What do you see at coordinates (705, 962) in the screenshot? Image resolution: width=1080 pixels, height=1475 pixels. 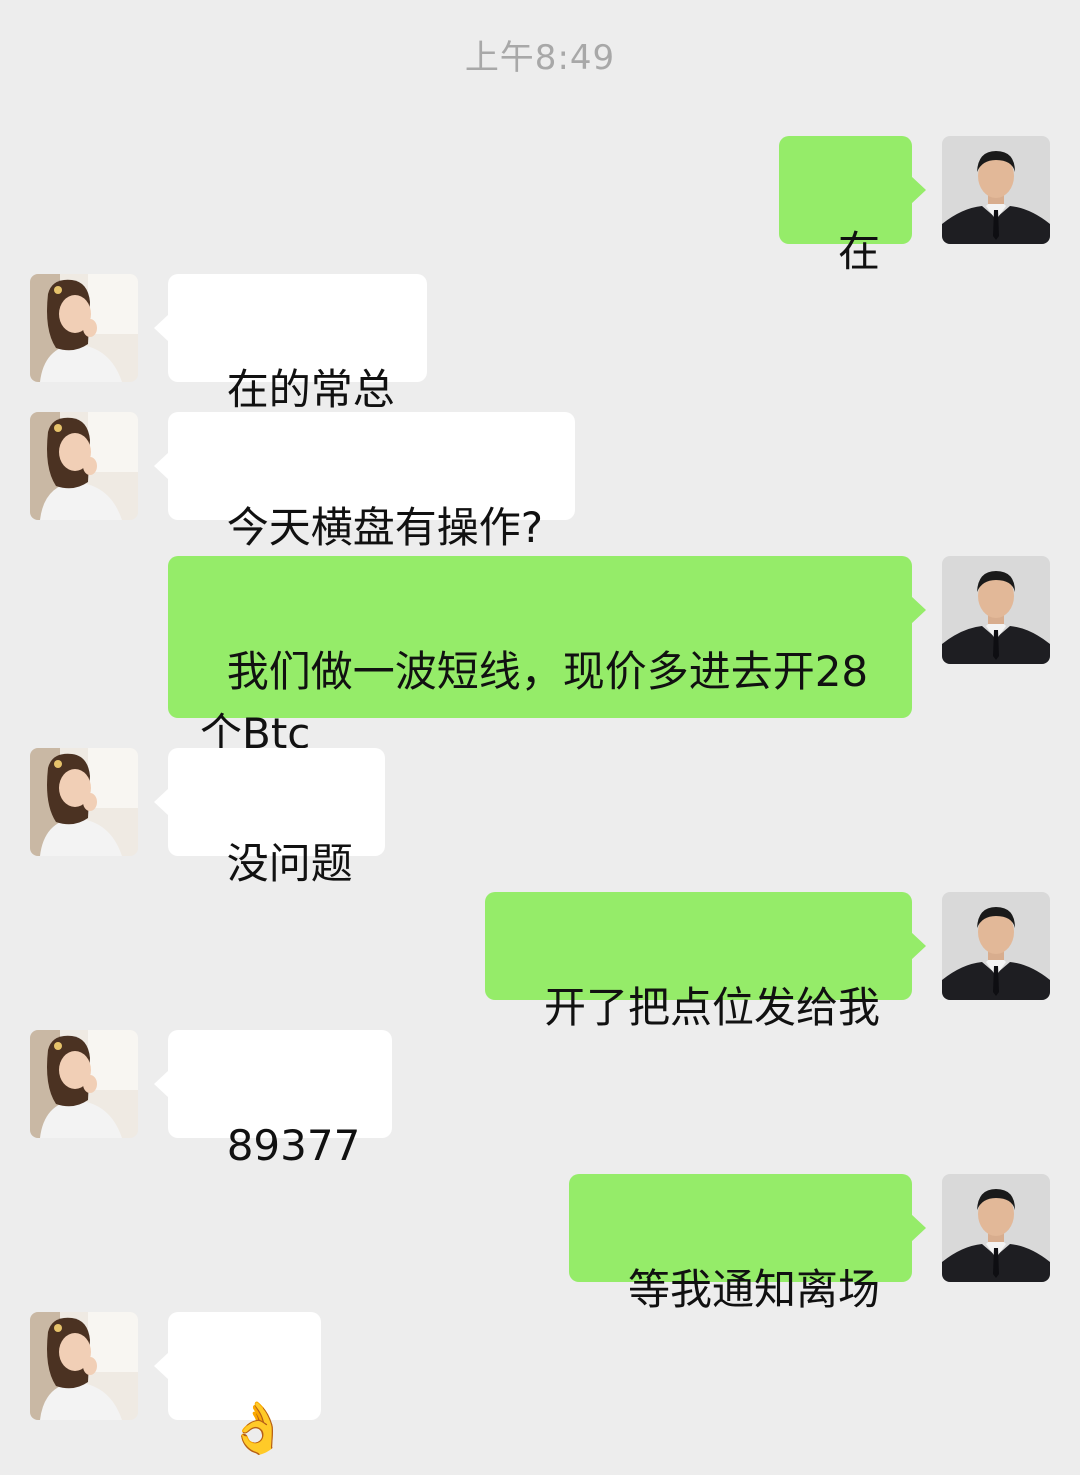 I see `message-bubble-outgoing: 开了把点位发给我` at bounding box center [705, 962].